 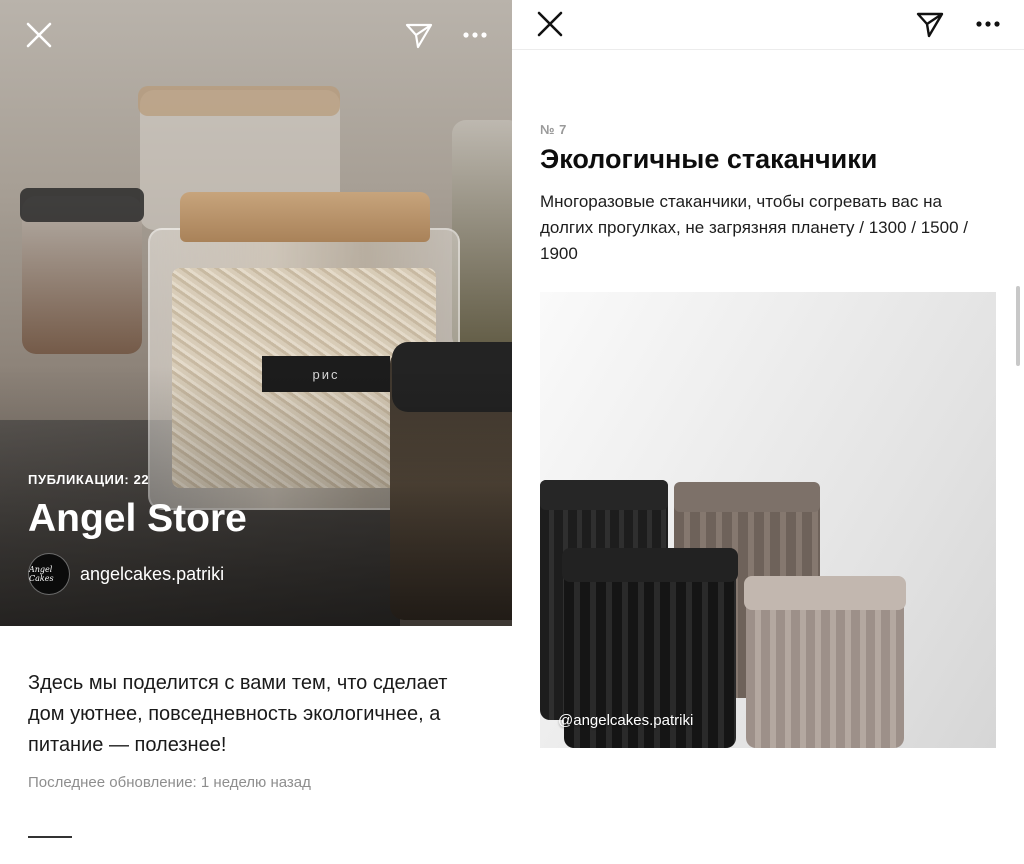 What do you see at coordinates (825, 593) in the screenshot?
I see `beige-cup-front-rim` at bounding box center [825, 593].